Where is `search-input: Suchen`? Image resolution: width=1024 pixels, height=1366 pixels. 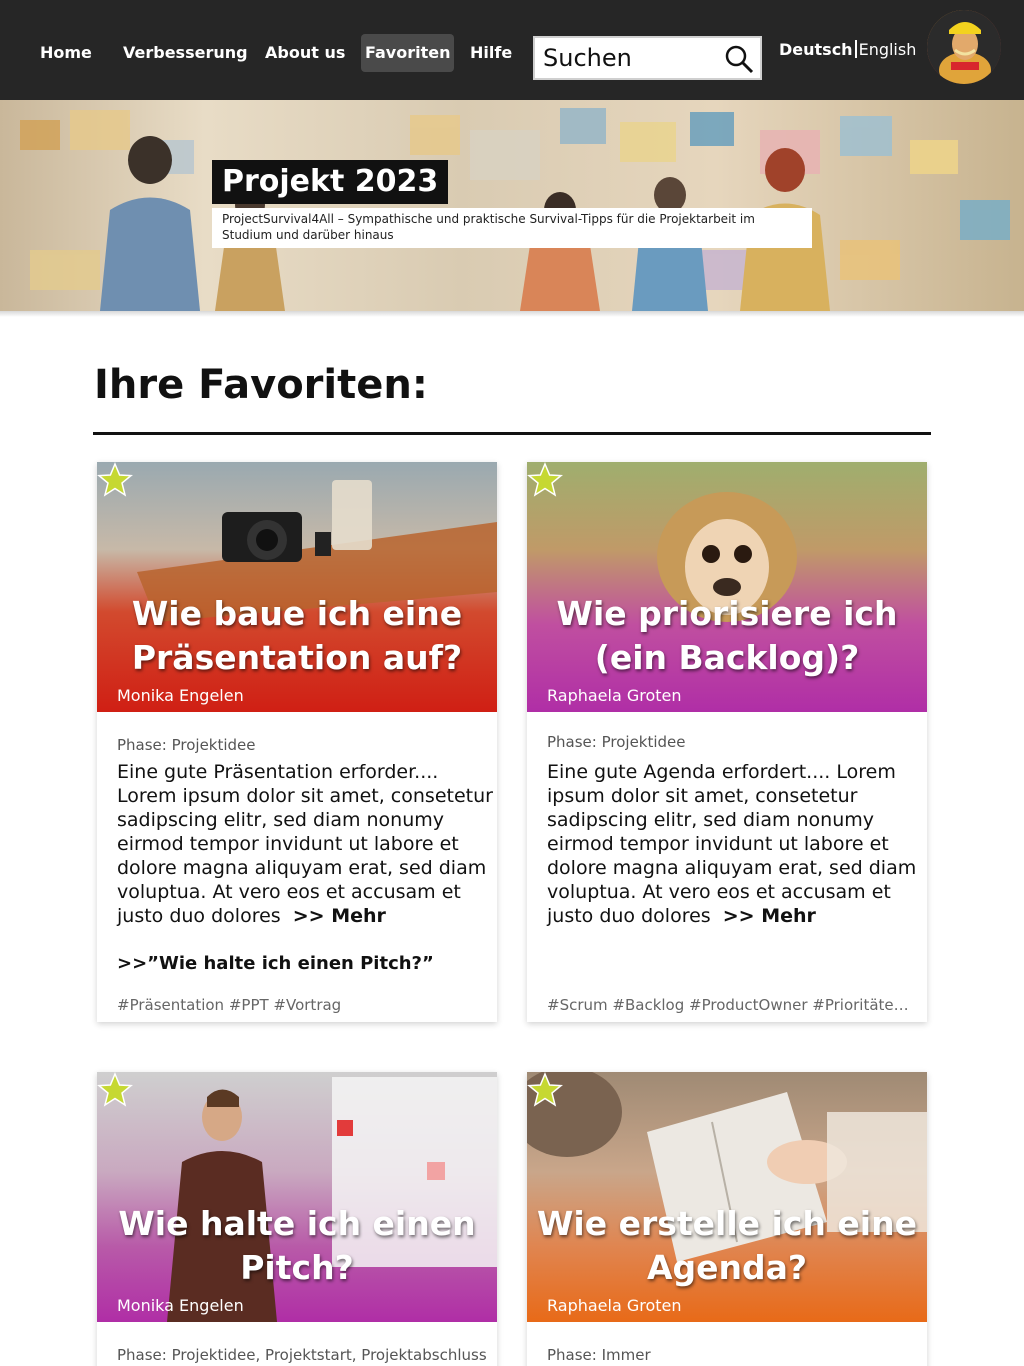
search-input: Suchen is located at coordinates (587, 58).